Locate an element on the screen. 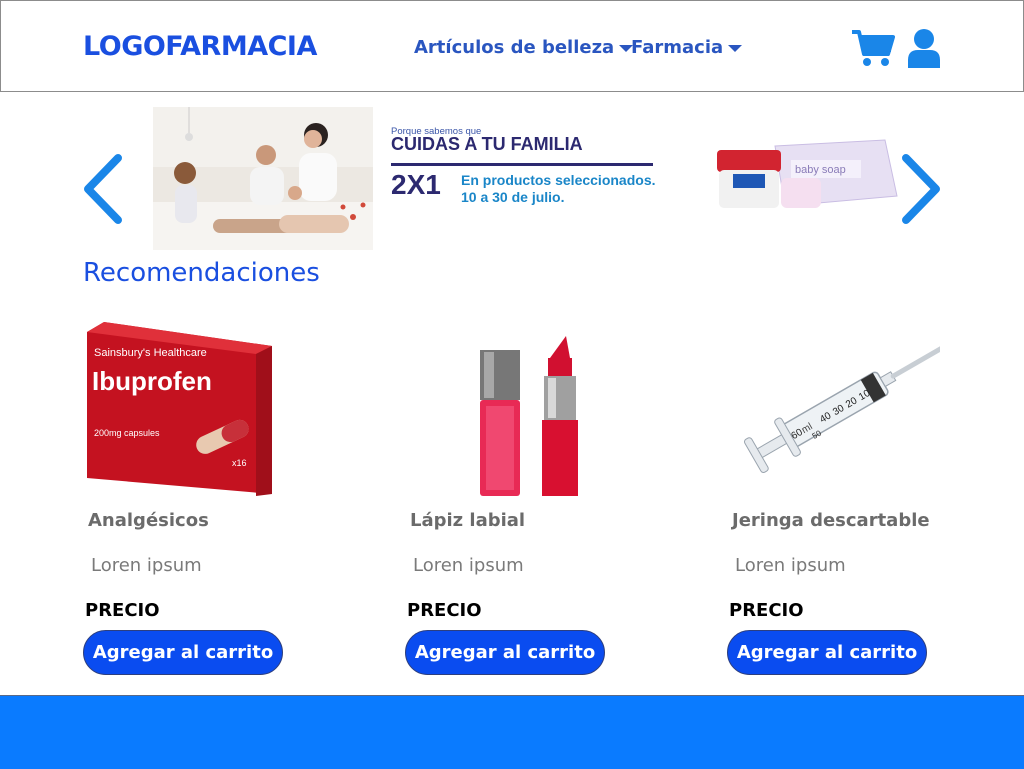 The width and height of the screenshot is (1024, 769). banner-divider is located at coordinates (522, 164).